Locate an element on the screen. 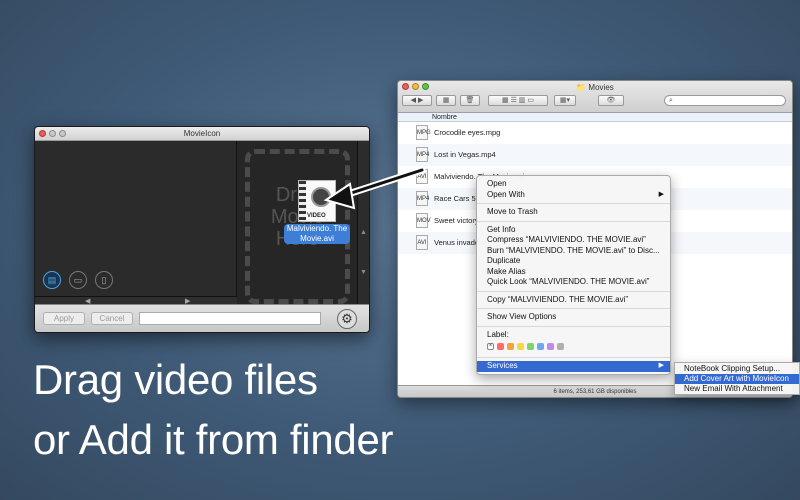 This screenshot has height=500, width=800. search-field: ⌕ is located at coordinates (725, 100).